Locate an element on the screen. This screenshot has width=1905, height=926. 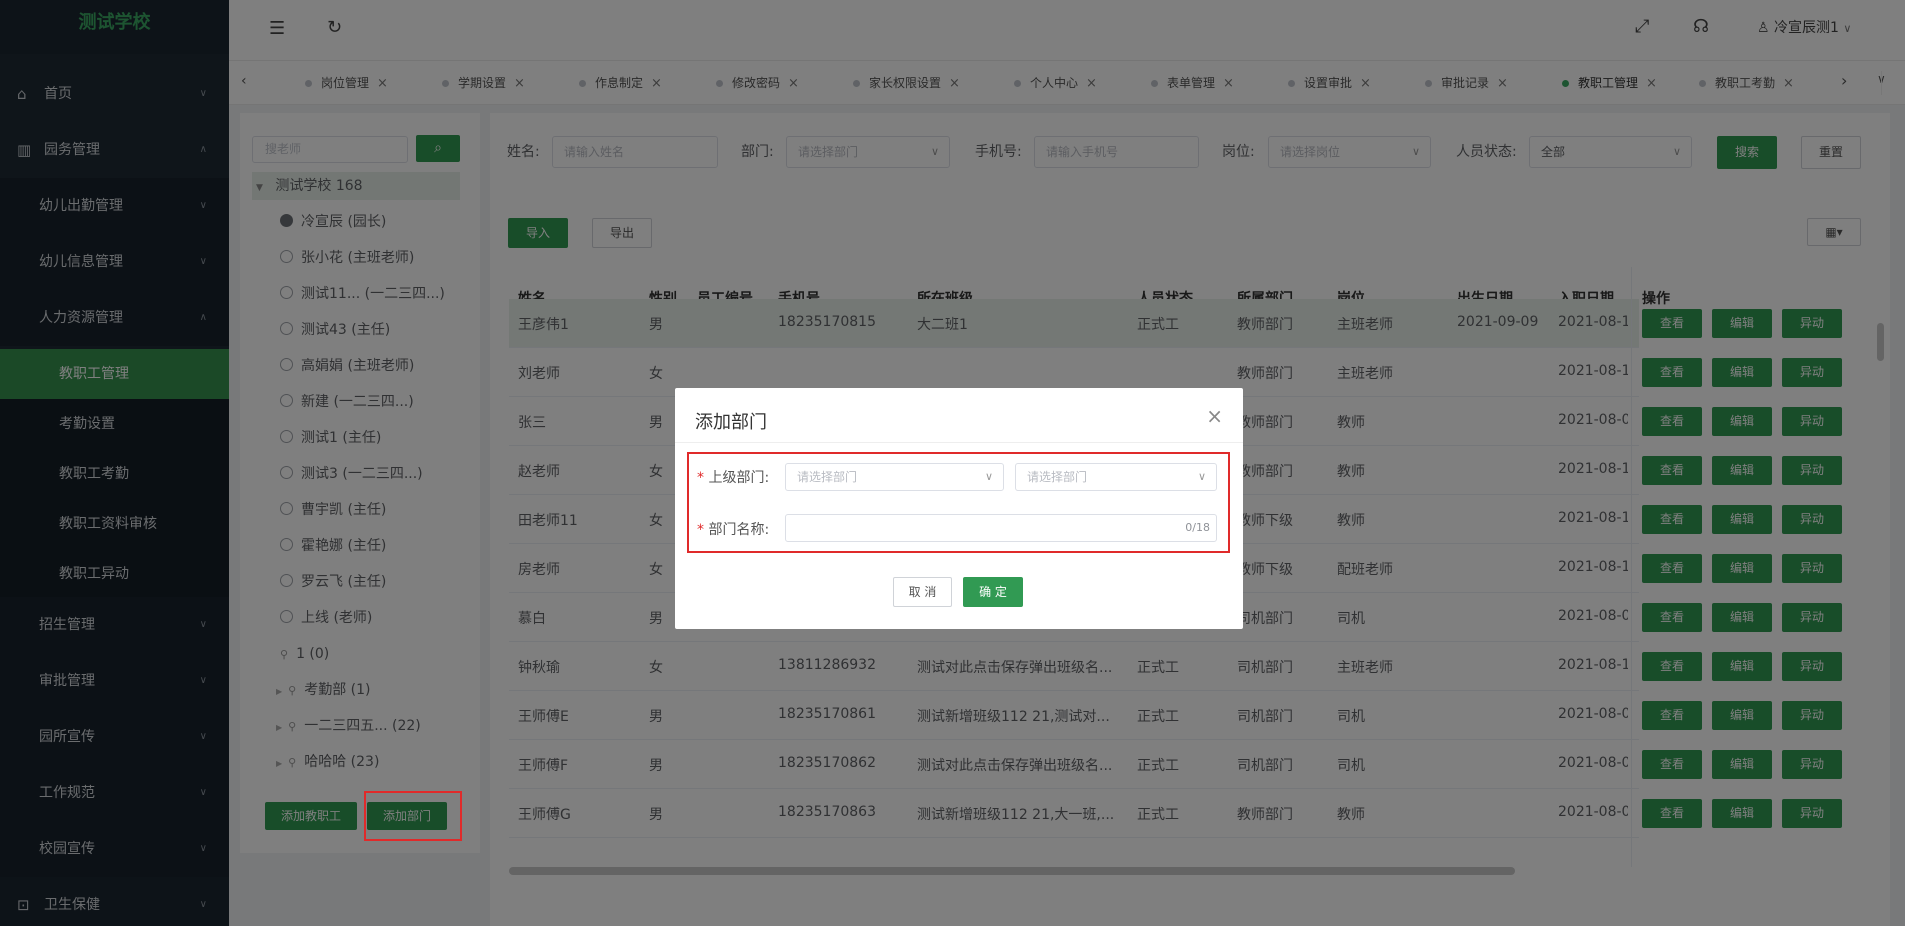
highlight-box-add-dept is located at coordinates (413, 816).